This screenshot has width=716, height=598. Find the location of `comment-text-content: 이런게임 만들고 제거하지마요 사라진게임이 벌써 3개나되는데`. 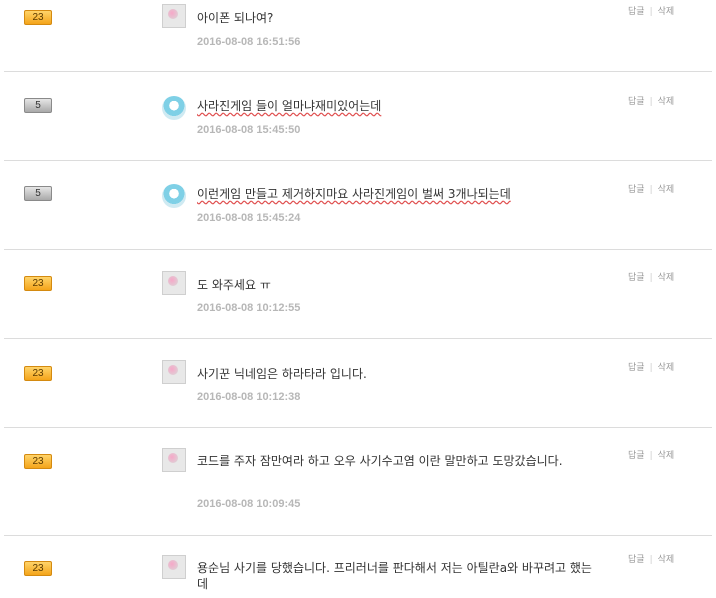

comment-text-content: 이런게임 만들고 제거하지마요 사라진게임이 벌써 3개나되는데 is located at coordinates (354, 194).